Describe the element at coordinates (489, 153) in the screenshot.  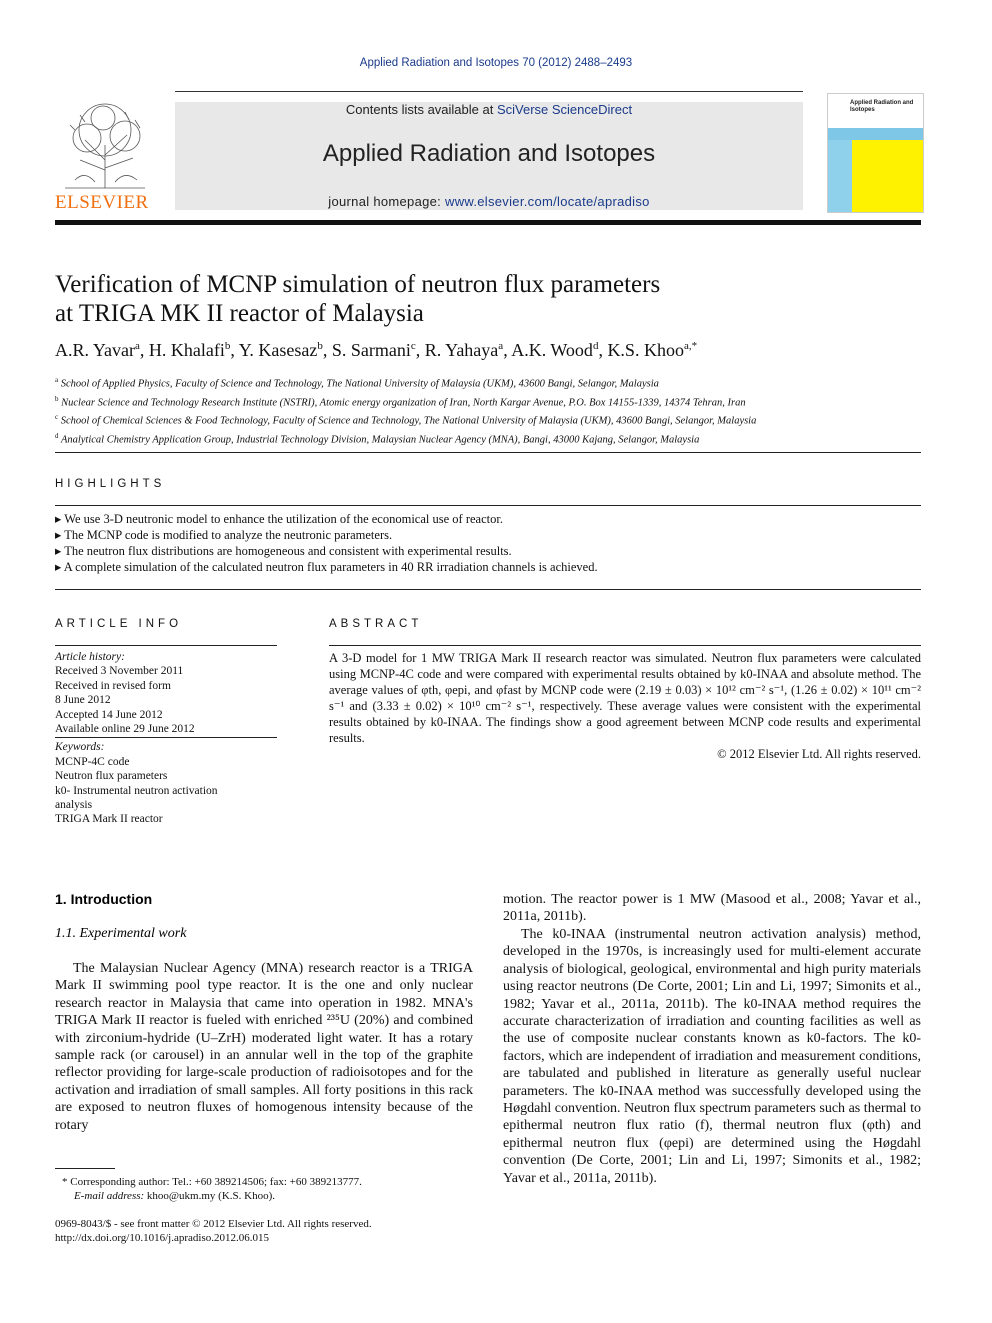
I see `journal-title: Applied Radiation and Isotopes` at that location.